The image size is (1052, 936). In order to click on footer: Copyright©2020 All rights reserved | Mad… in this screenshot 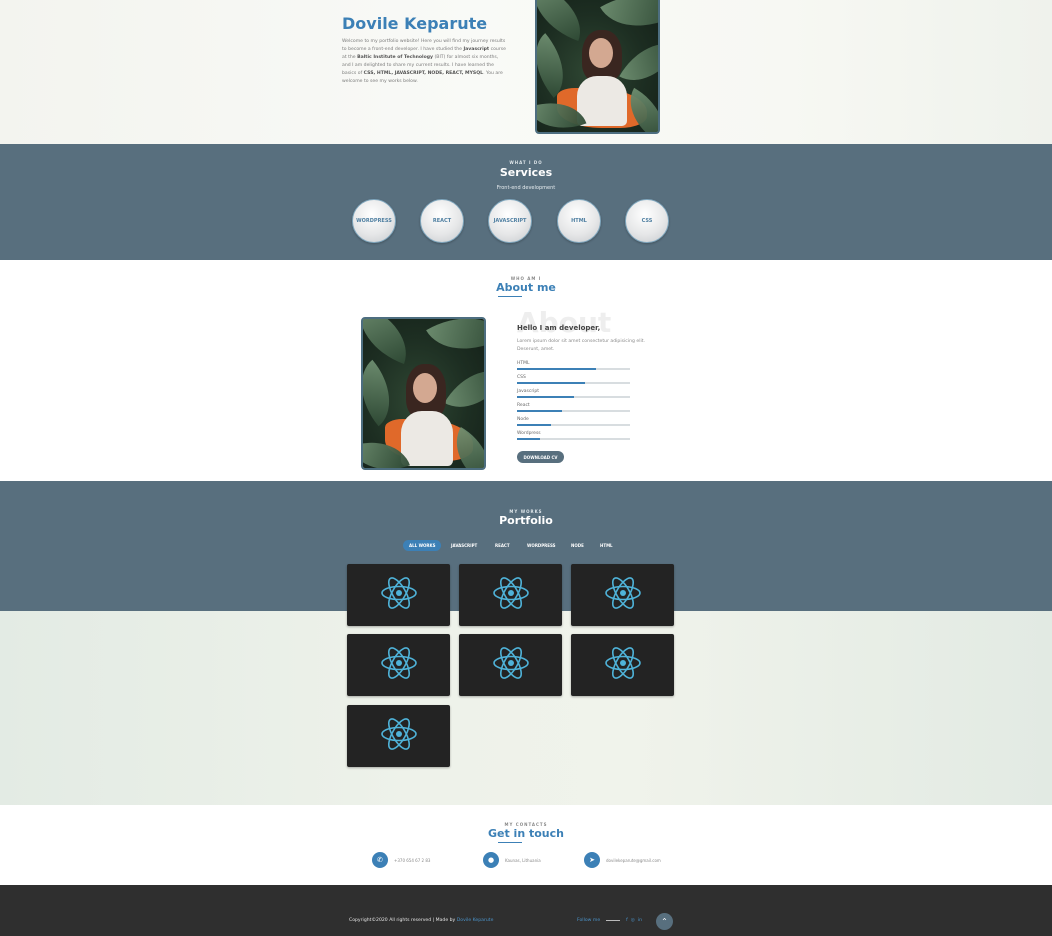, I will do `click(526, 910)`.